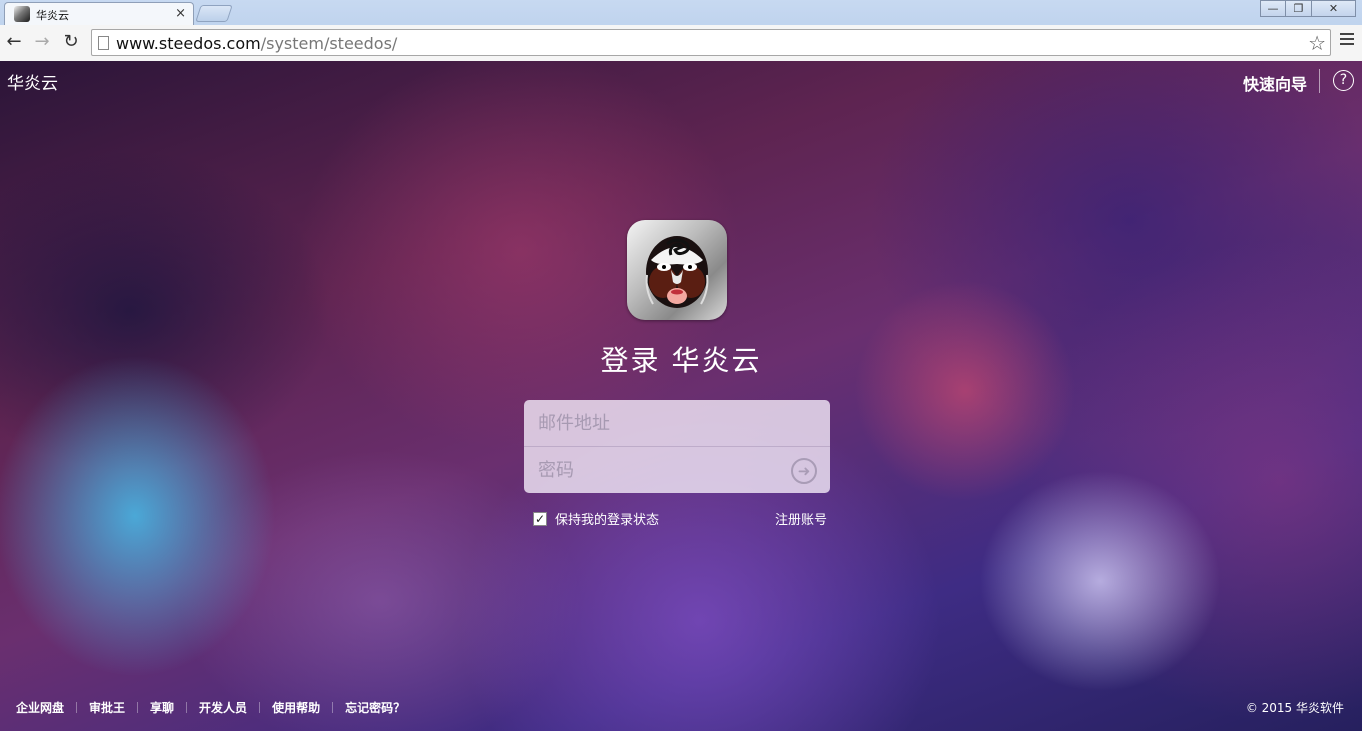  What do you see at coordinates (1343, 80) in the screenshot?
I see `help-icon: ?` at bounding box center [1343, 80].